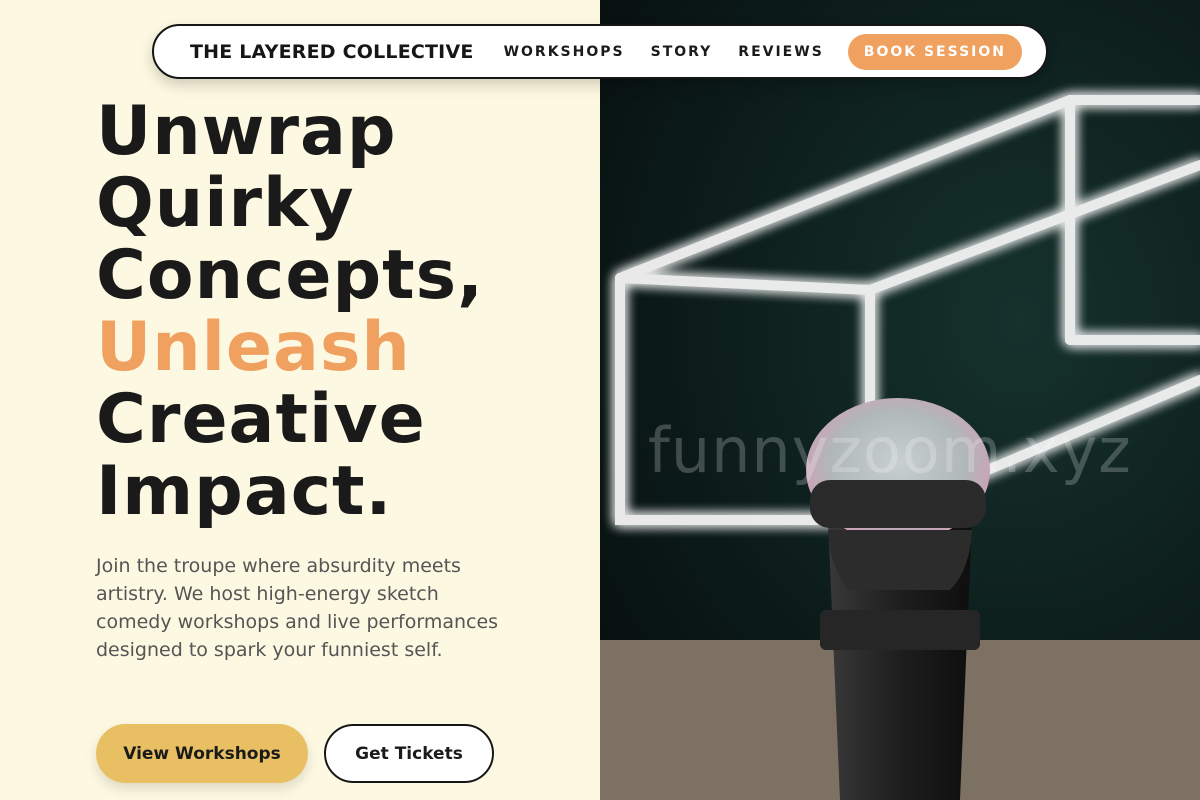 The width and height of the screenshot is (1200, 800). Describe the element at coordinates (409, 753) in the screenshot. I see `get-tickets-button: Get Tickets` at that location.